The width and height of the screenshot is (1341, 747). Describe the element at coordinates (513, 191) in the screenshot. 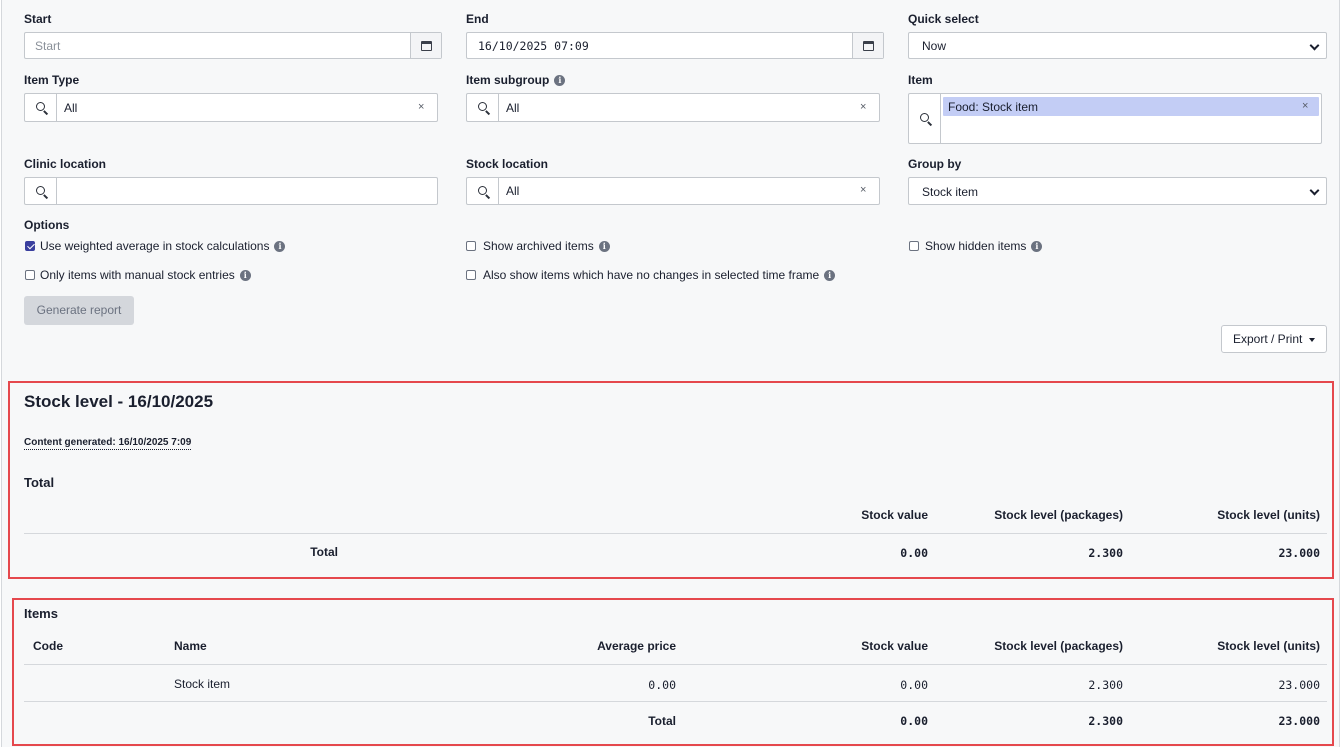

I see `stock-location-value: All` at that location.